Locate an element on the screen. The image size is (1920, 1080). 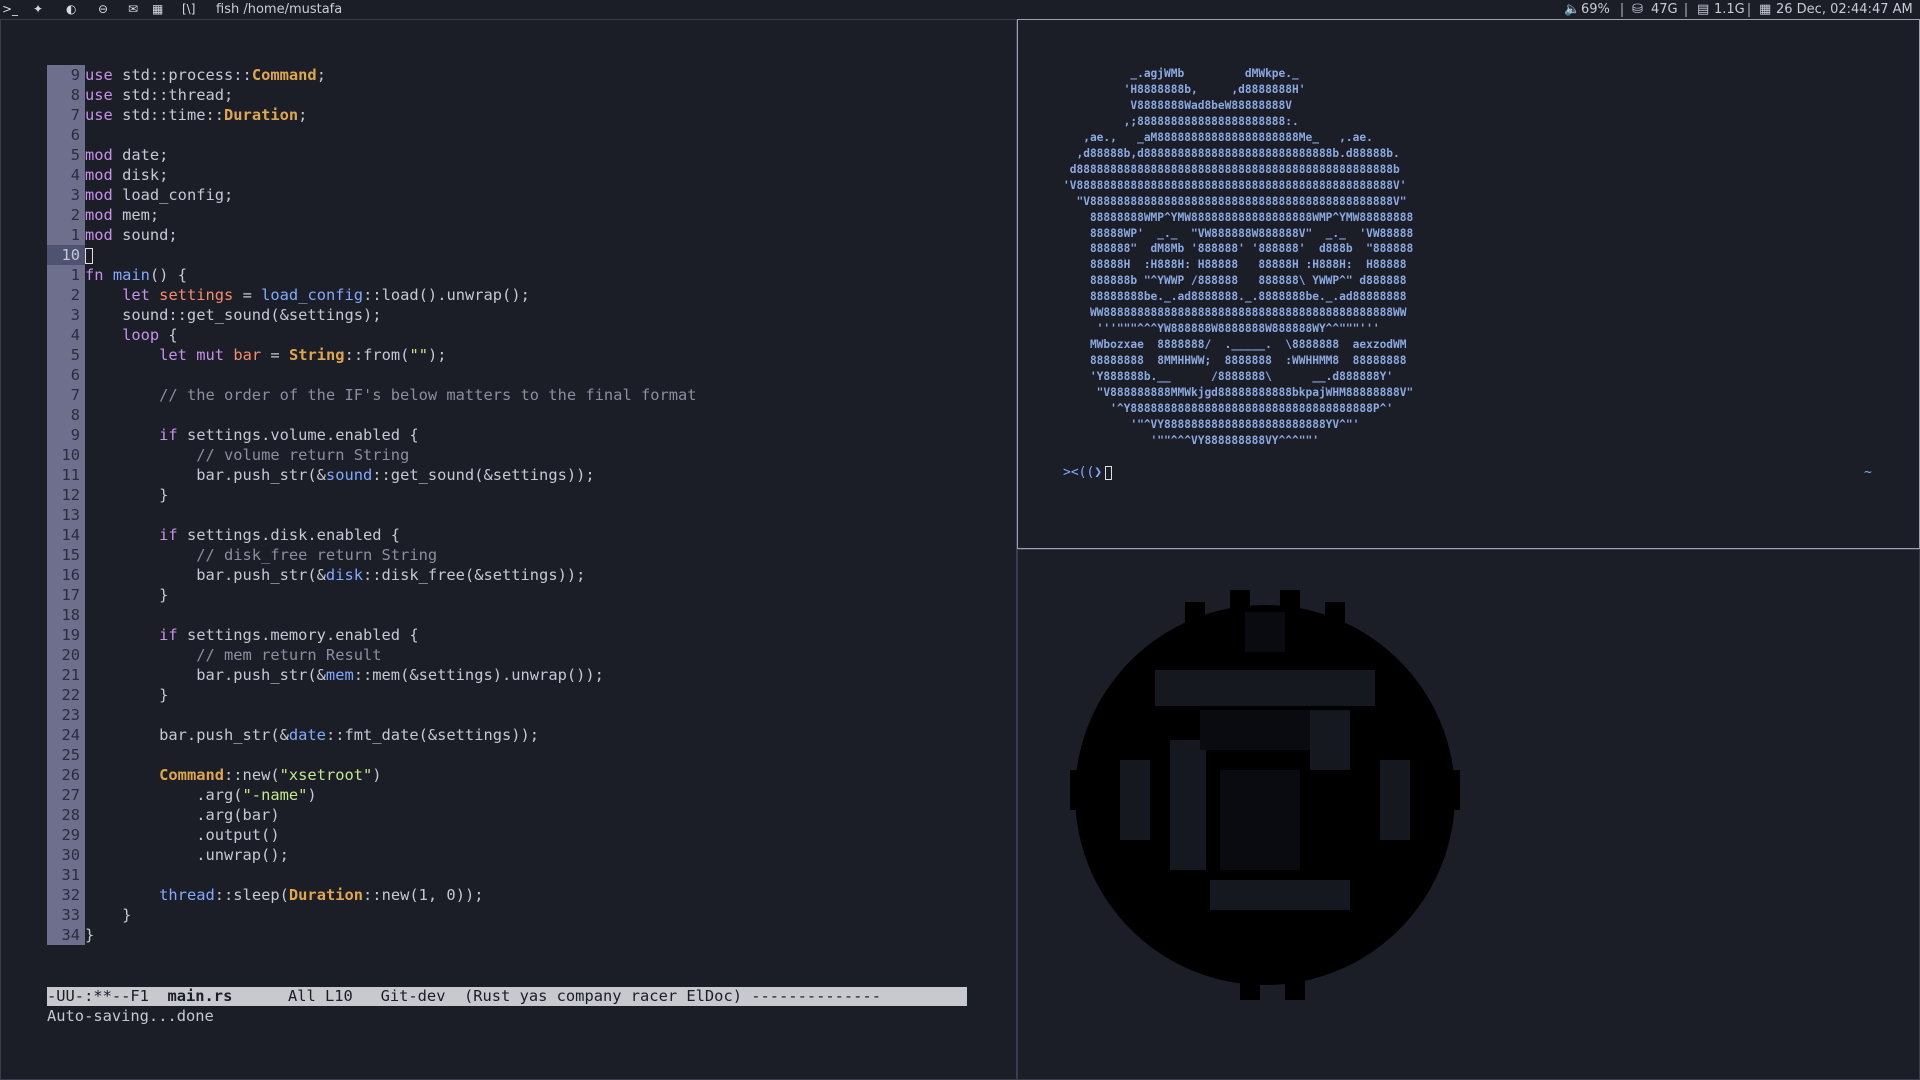
code-line: 9 if settings.volume.enabled { is located at coordinates (372, 435).